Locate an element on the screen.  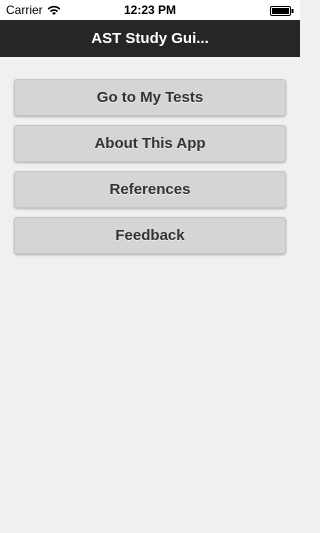
references-button: References is located at coordinates (150, 189).